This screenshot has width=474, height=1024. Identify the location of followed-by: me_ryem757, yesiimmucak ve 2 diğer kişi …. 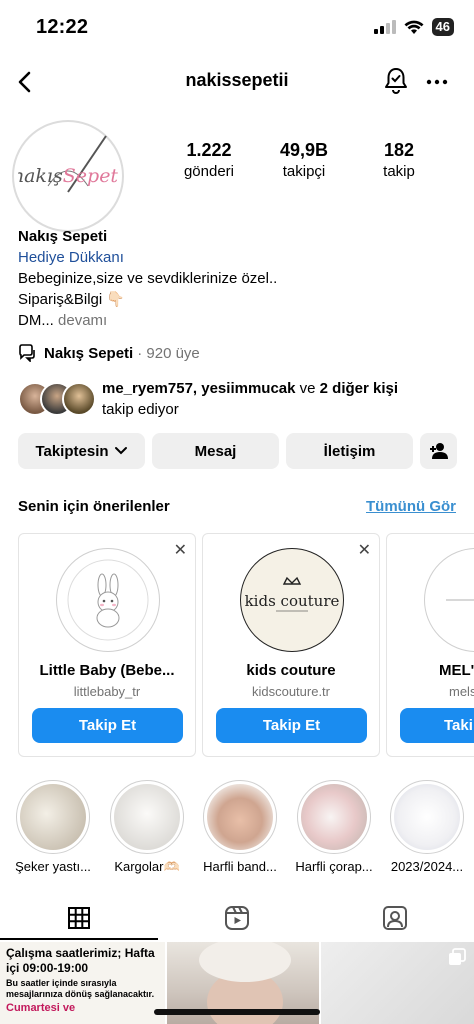
(208, 399).